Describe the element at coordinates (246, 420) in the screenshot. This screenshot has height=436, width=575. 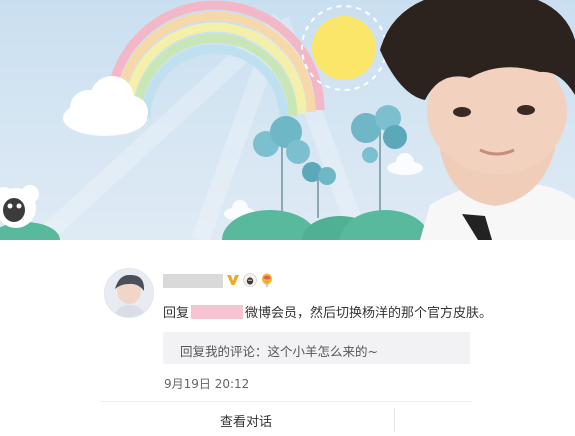
I see `view-dialog-button: 查看对话` at that location.